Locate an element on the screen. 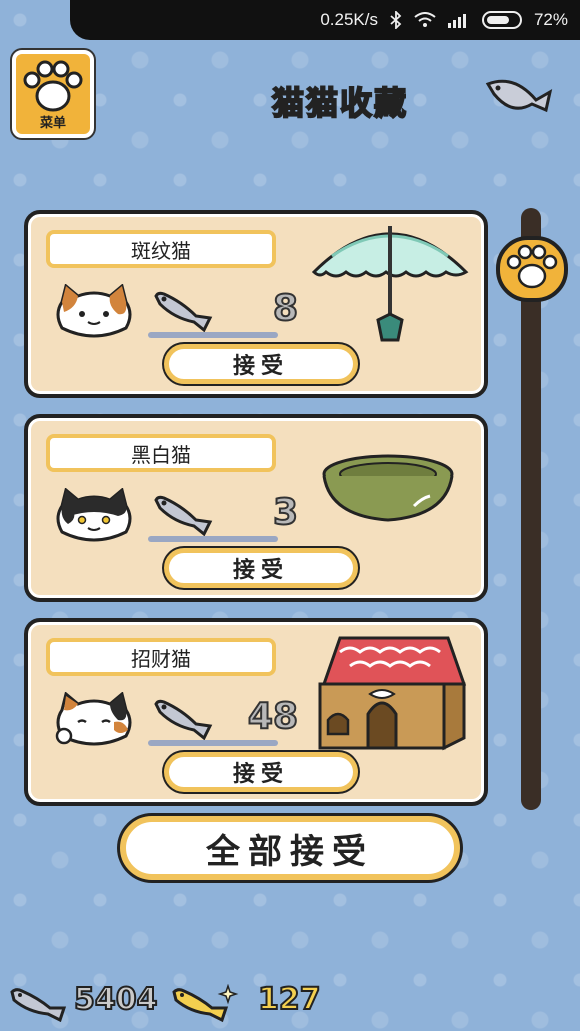 The width and height of the screenshot is (580, 1031). accept-all-button: 全部接受 is located at coordinates (290, 848).